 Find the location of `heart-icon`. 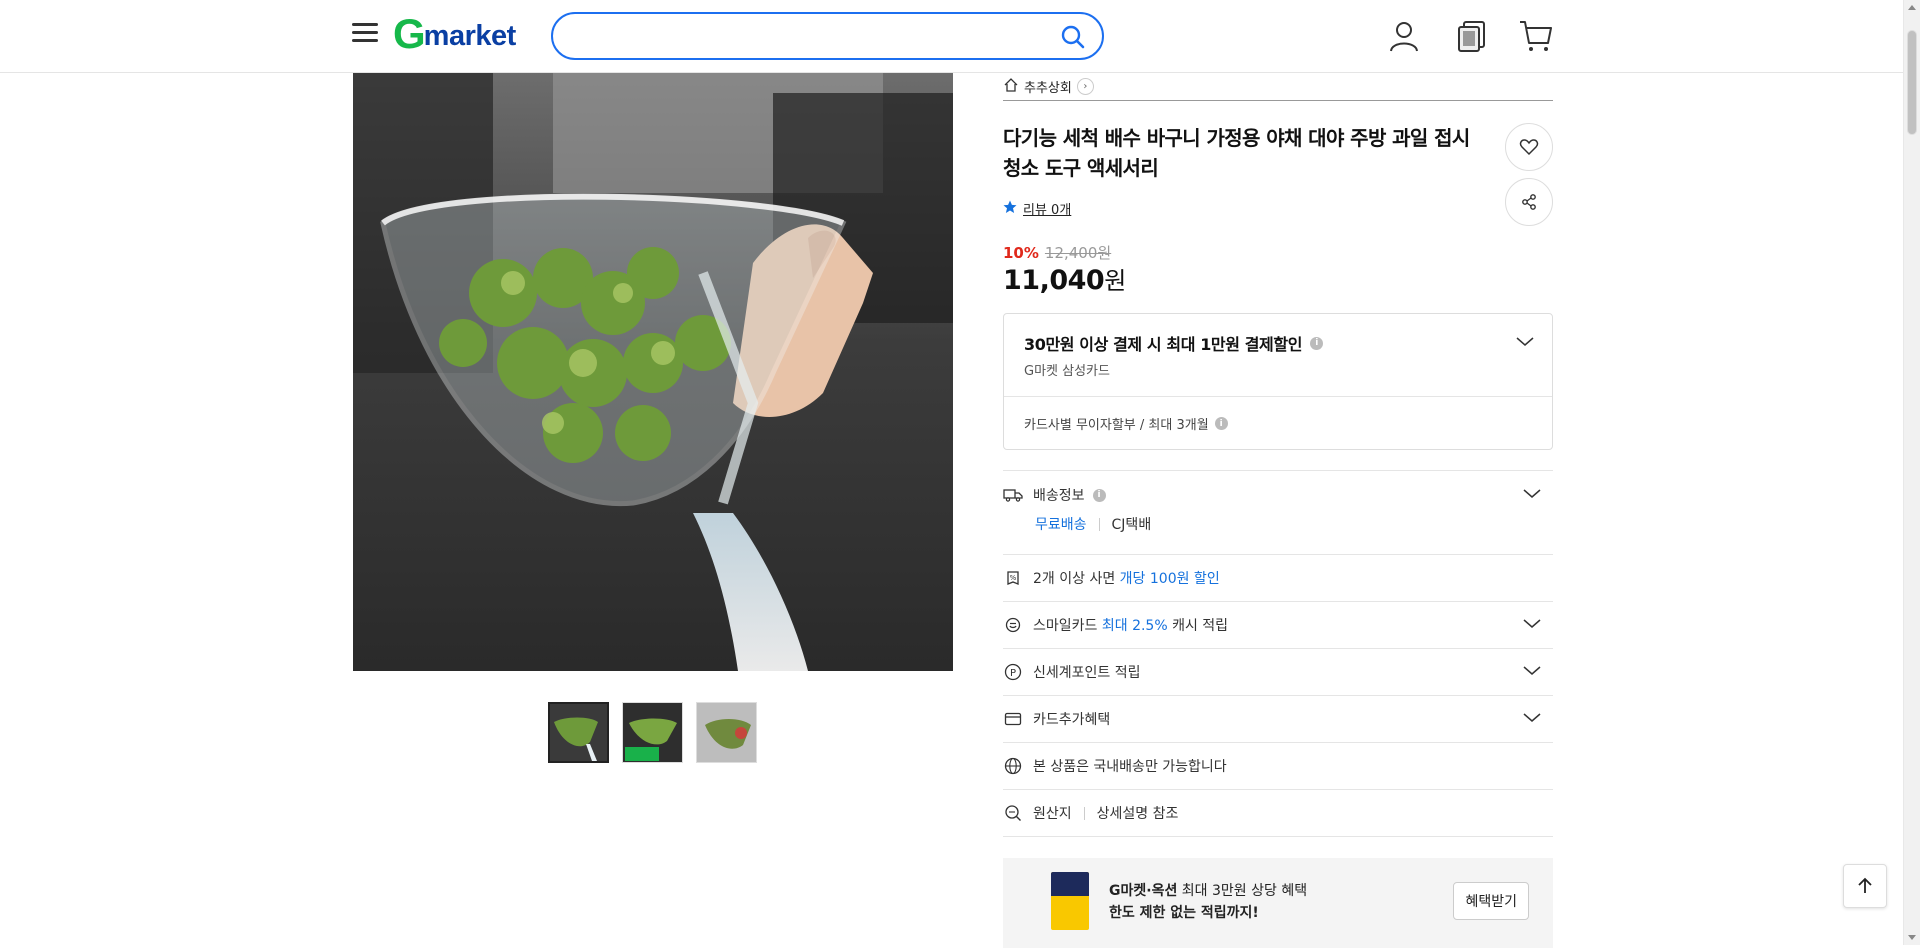

heart-icon is located at coordinates (1529, 147).